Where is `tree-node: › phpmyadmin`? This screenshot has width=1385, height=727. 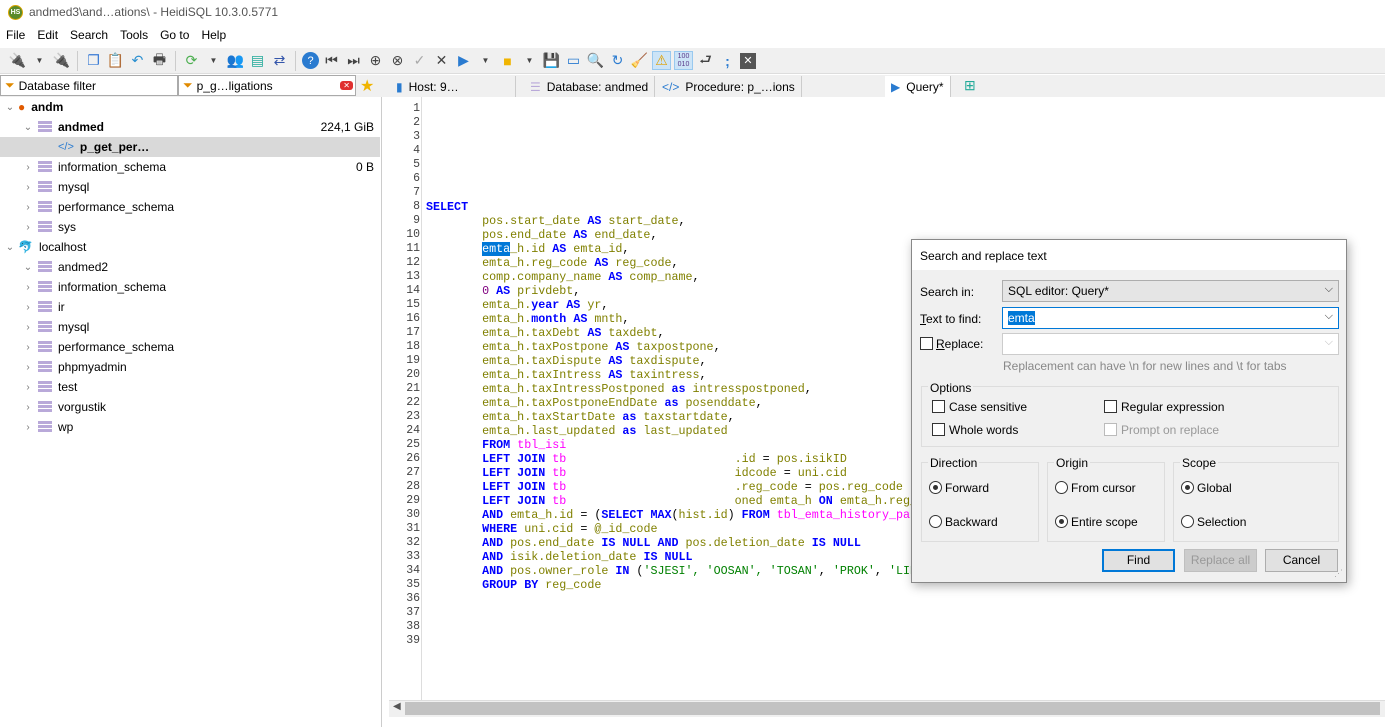
tree-node: › phpmyadmin is located at coordinates (190, 367).